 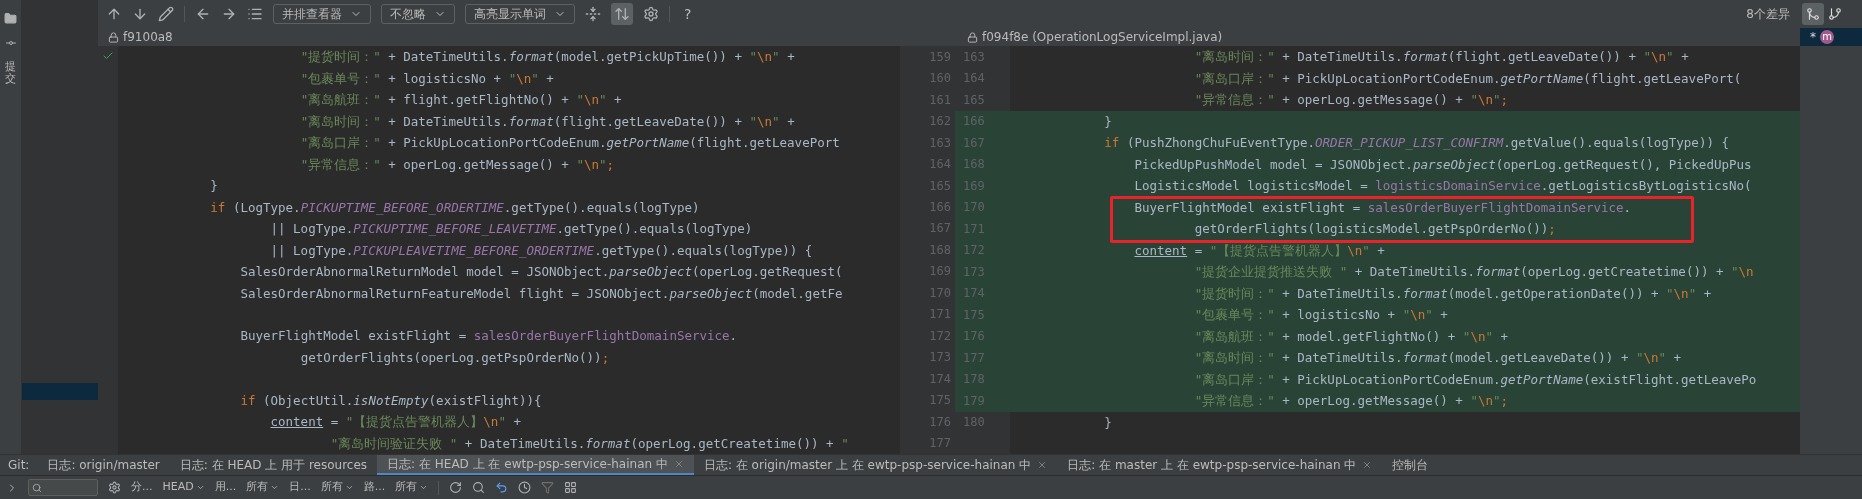 What do you see at coordinates (589, 443) in the screenshot?
I see `code-line: "离岛时间验证失败 " + DateTimeUtils.format(operLog.getCreatetime()) + "` at bounding box center [589, 443].